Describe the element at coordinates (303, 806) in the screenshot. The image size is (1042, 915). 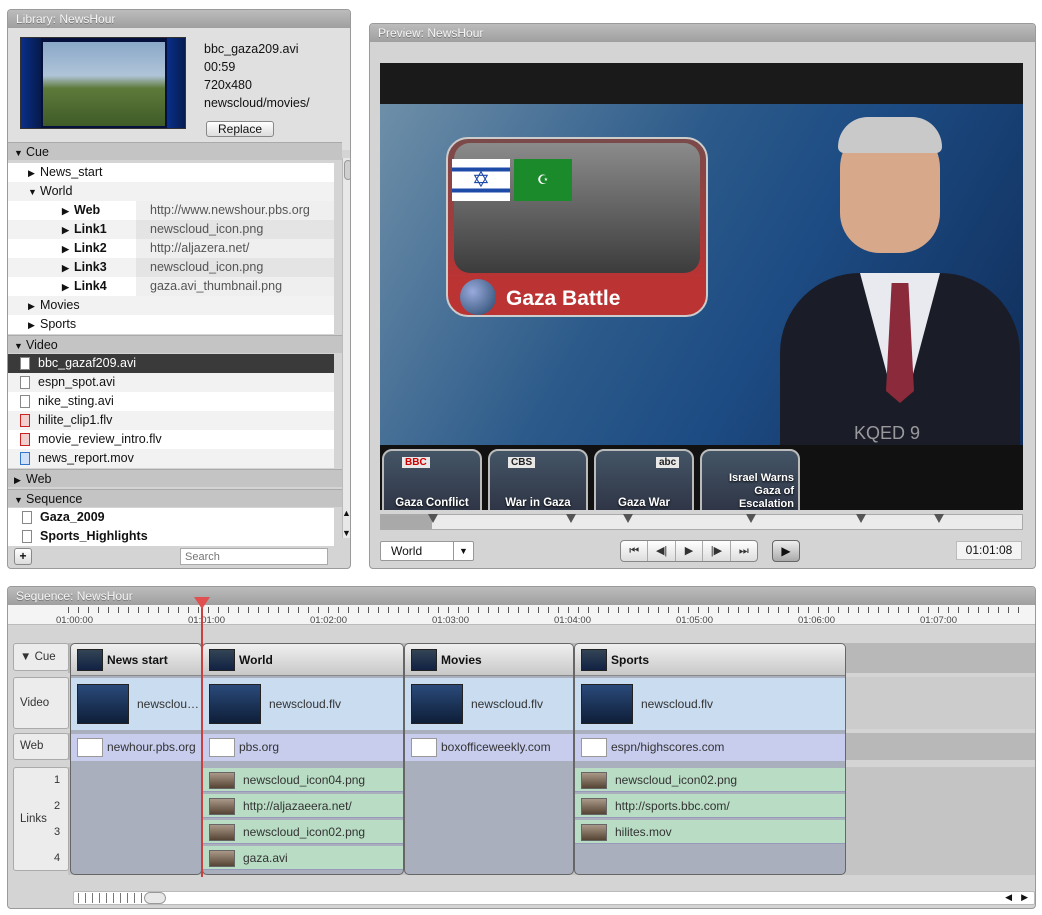
I see `segment-link: http://aljazaeera.net/` at that location.